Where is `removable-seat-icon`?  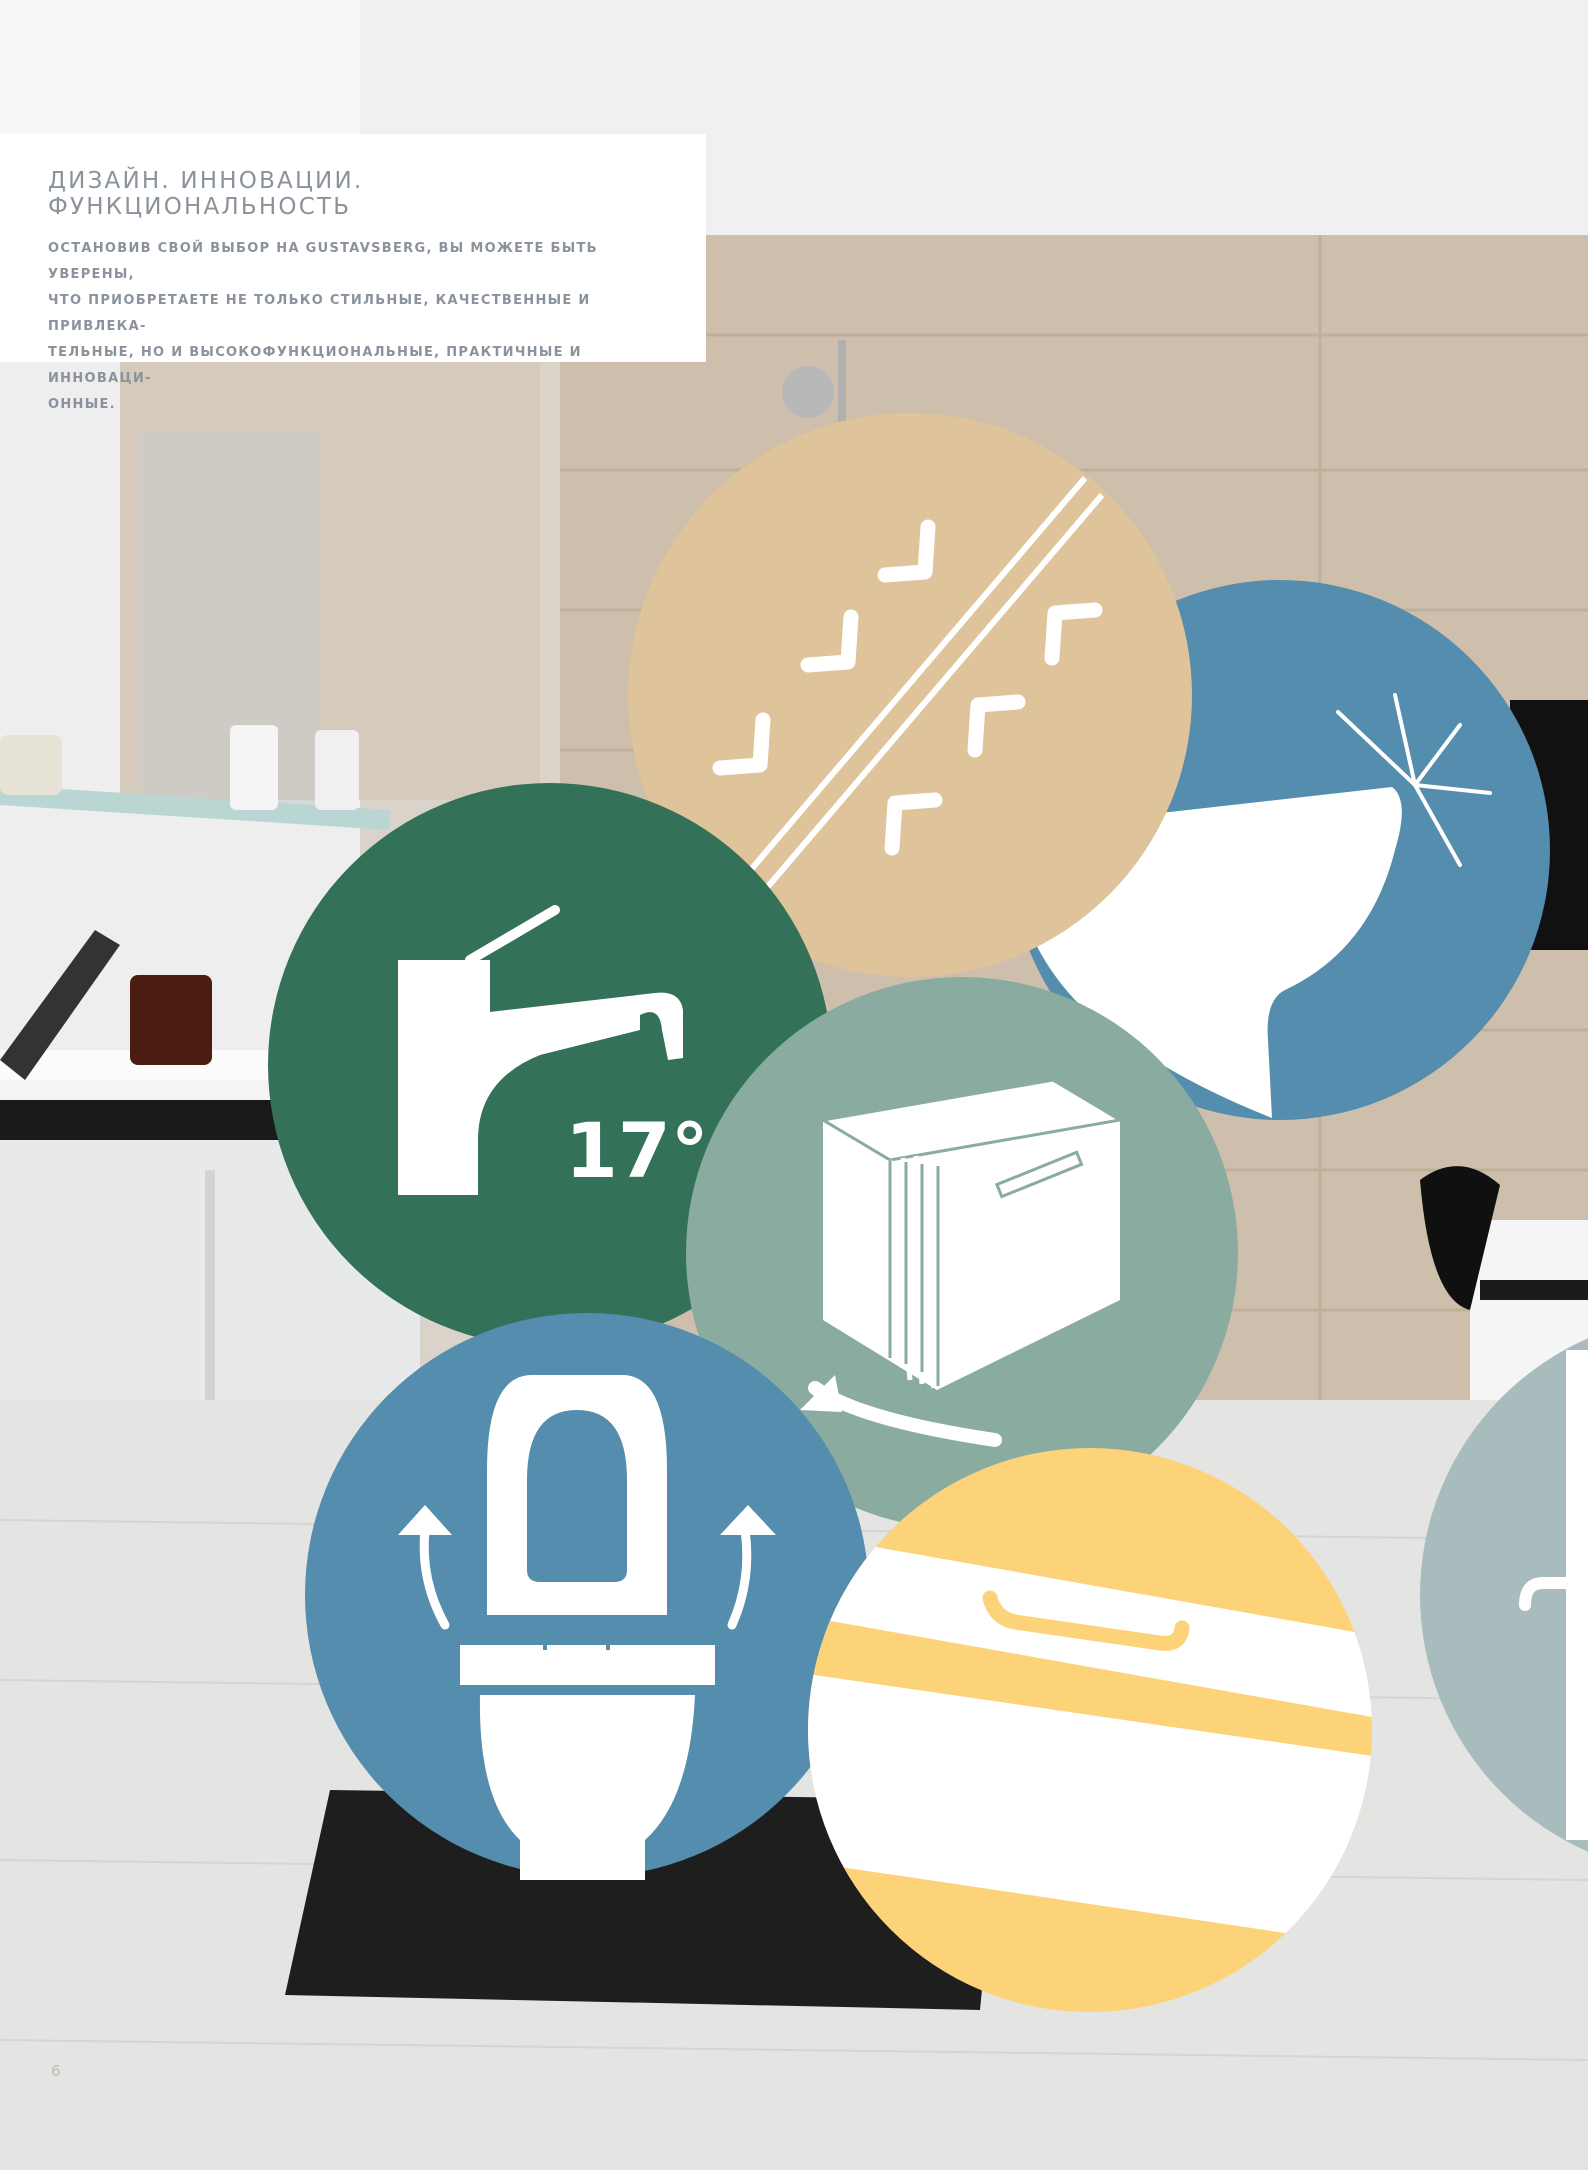 removable-seat-icon is located at coordinates (587, 1596).